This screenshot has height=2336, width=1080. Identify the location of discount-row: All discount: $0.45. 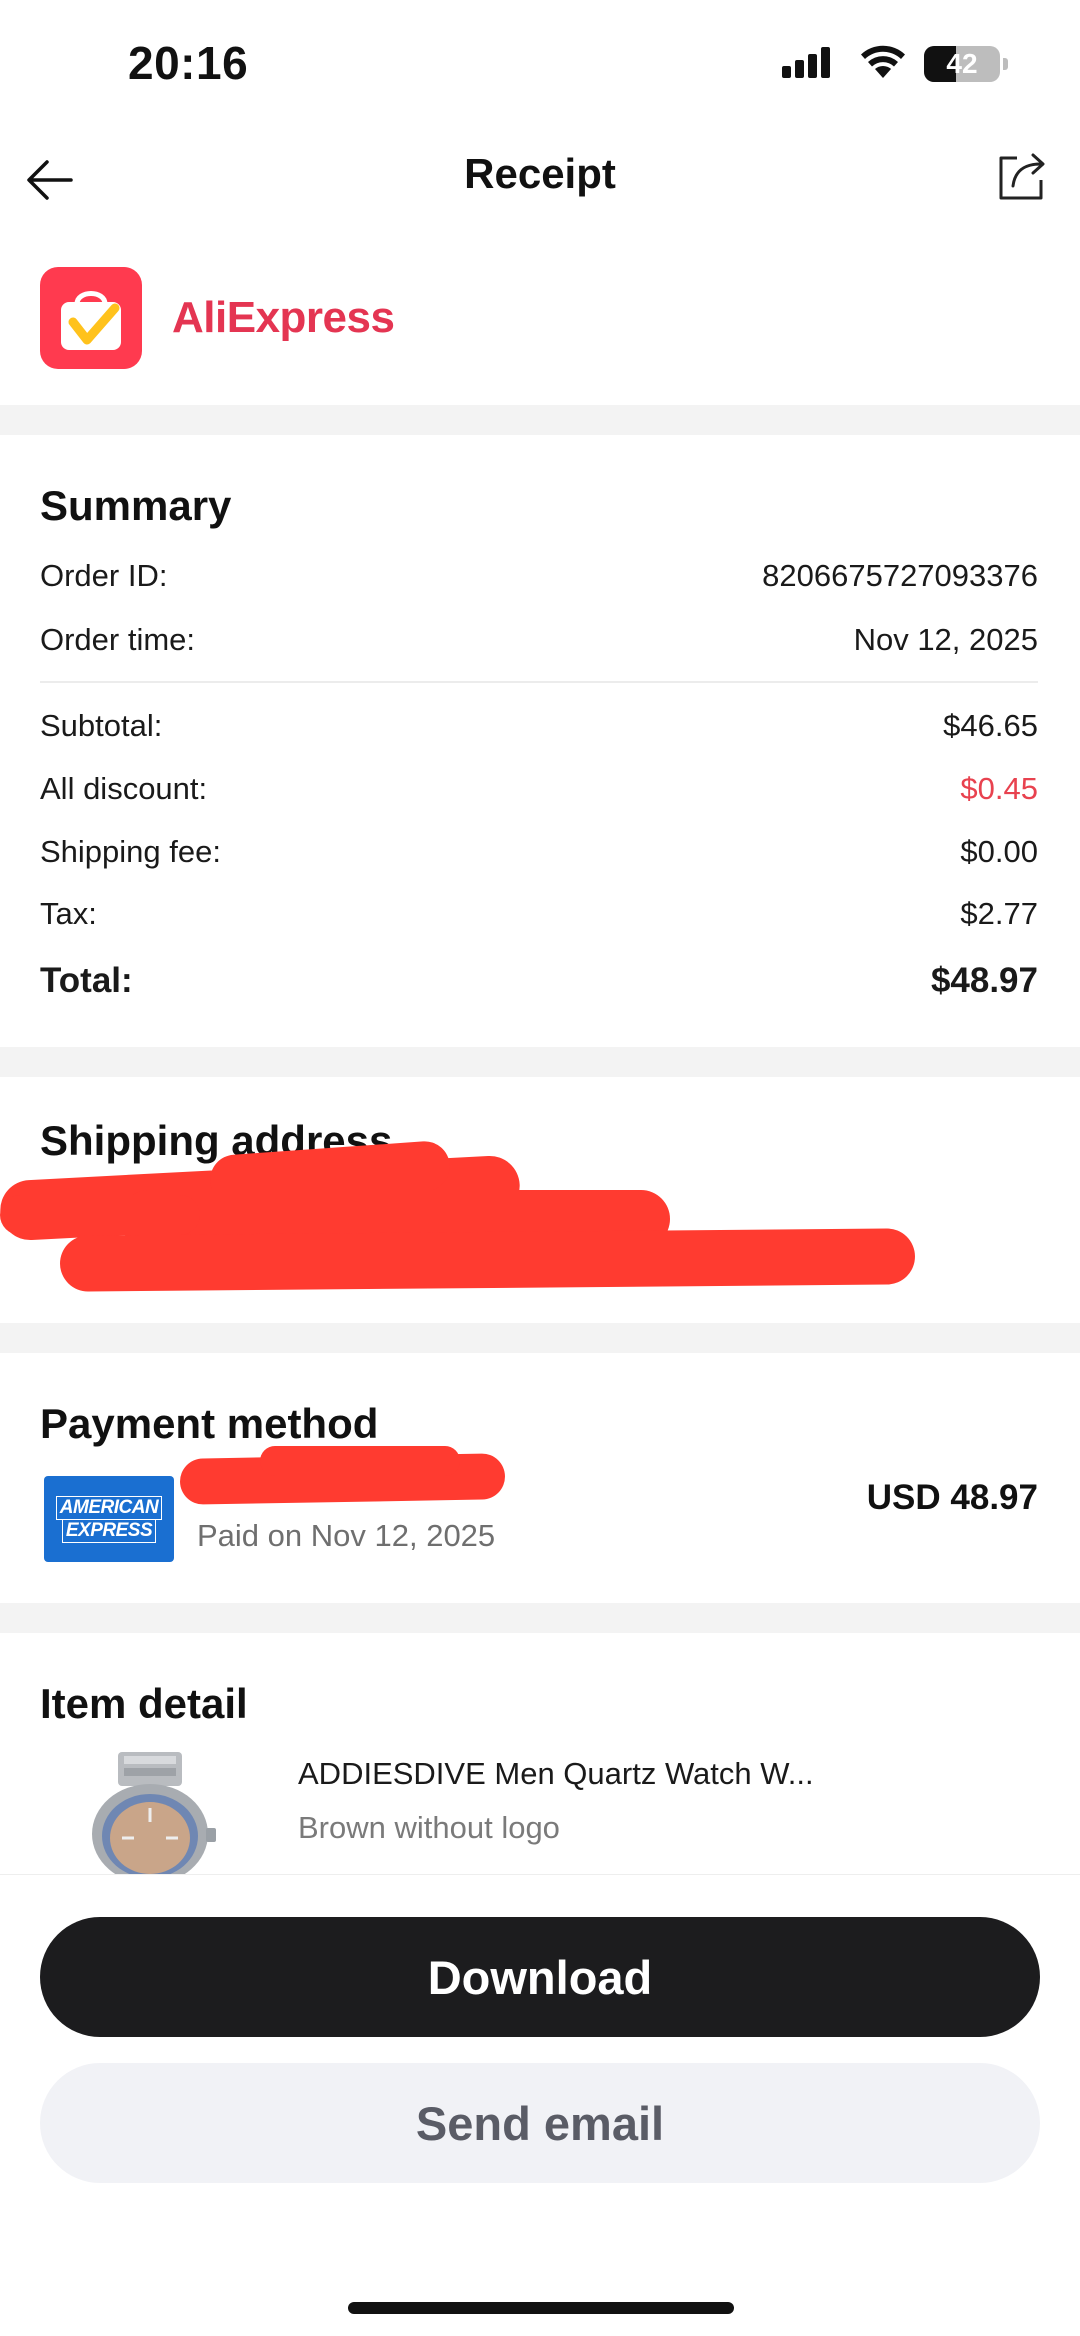
(539, 789).